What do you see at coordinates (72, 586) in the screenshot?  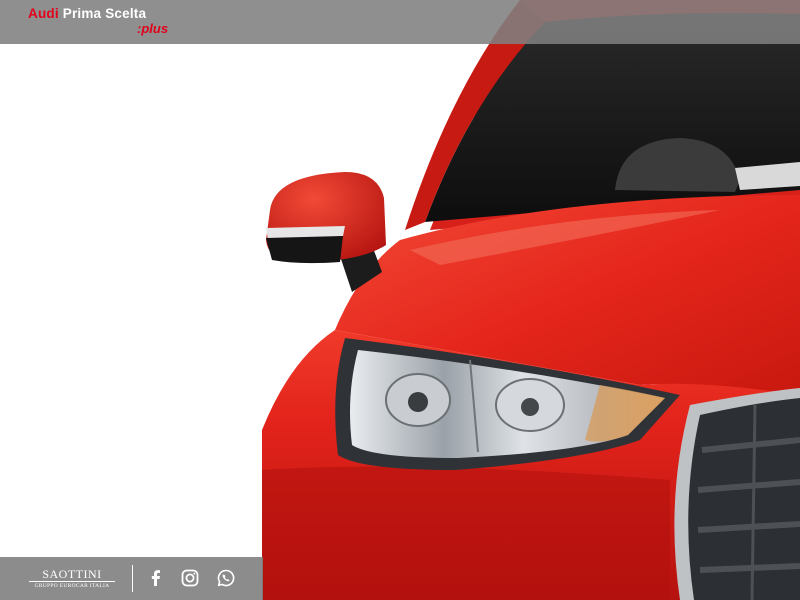 I see `dealer-group: GRUPPO EUROCAR ITALIA` at bounding box center [72, 586].